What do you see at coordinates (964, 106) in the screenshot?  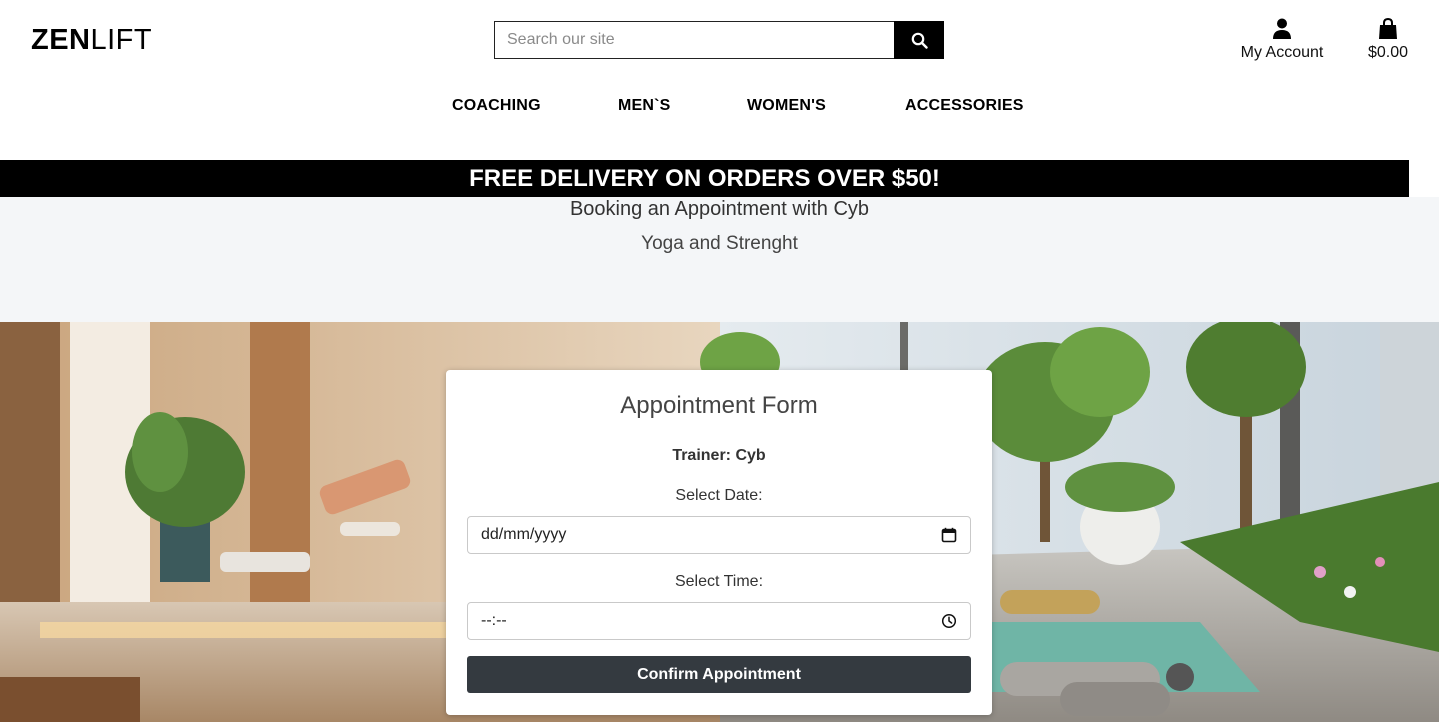 I see `nav-item-accessories: ACCESSORIES` at bounding box center [964, 106].